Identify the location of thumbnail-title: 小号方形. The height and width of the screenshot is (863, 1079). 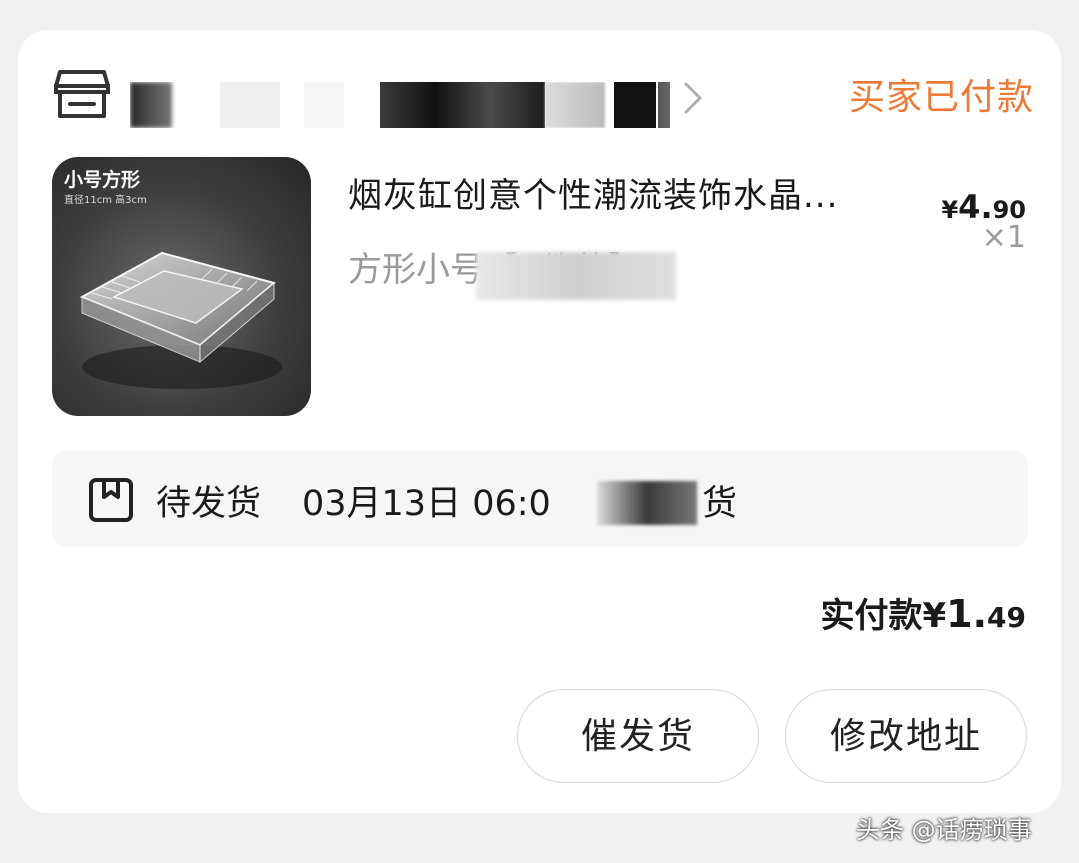
(102, 180).